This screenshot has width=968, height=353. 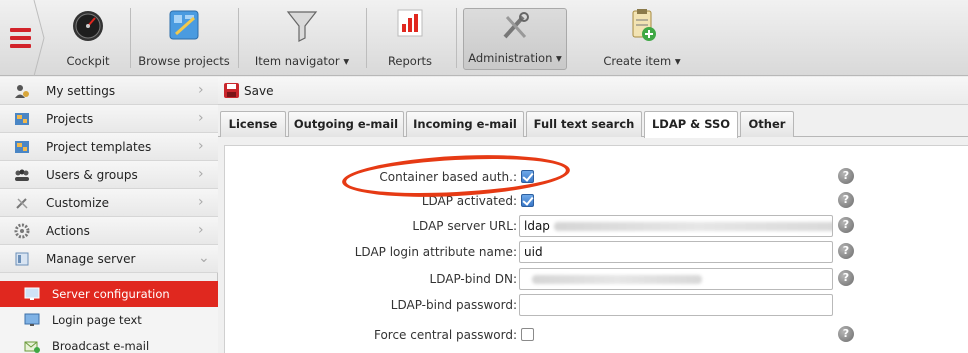 I want to click on save-button: Save, so click(x=248, y=91).